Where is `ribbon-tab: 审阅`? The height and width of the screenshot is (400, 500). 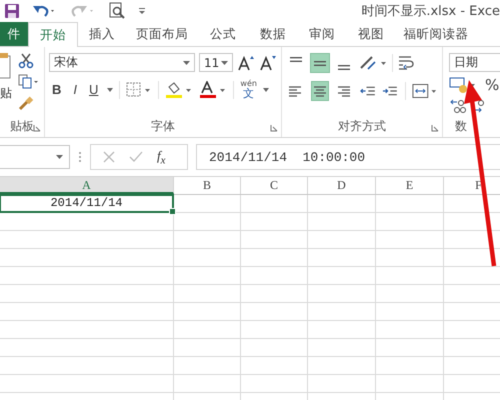 ribbon-tab: 审阅 is located at coordinates (322, 34).